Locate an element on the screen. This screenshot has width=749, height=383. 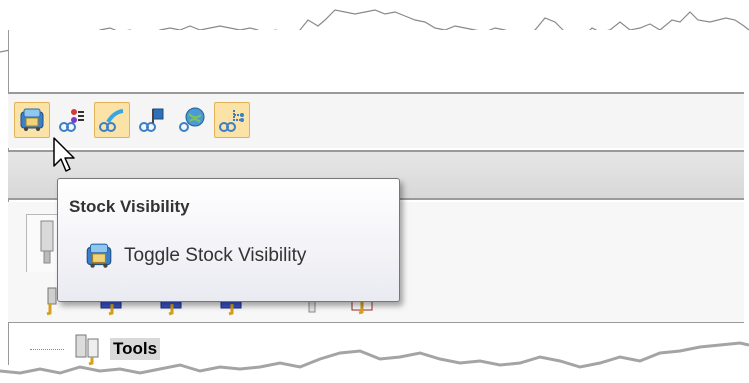
toolpath-flag-button is located at coordinates (152, 120).